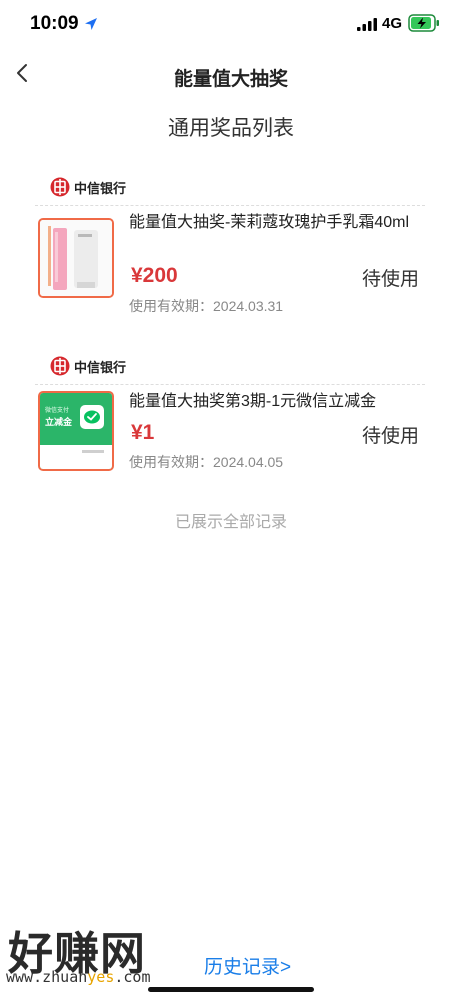  I want to click on hand-cream-tube-icon, so click(76, 258).